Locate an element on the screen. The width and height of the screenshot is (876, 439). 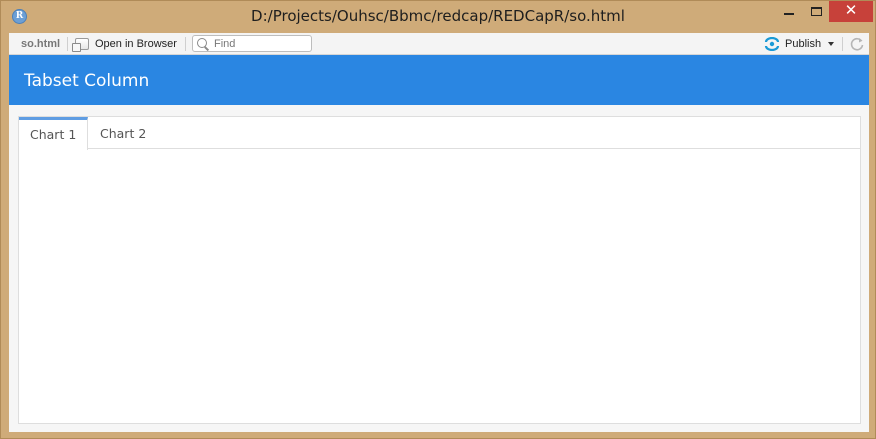
search-icon is located at coordinates (203, 43).